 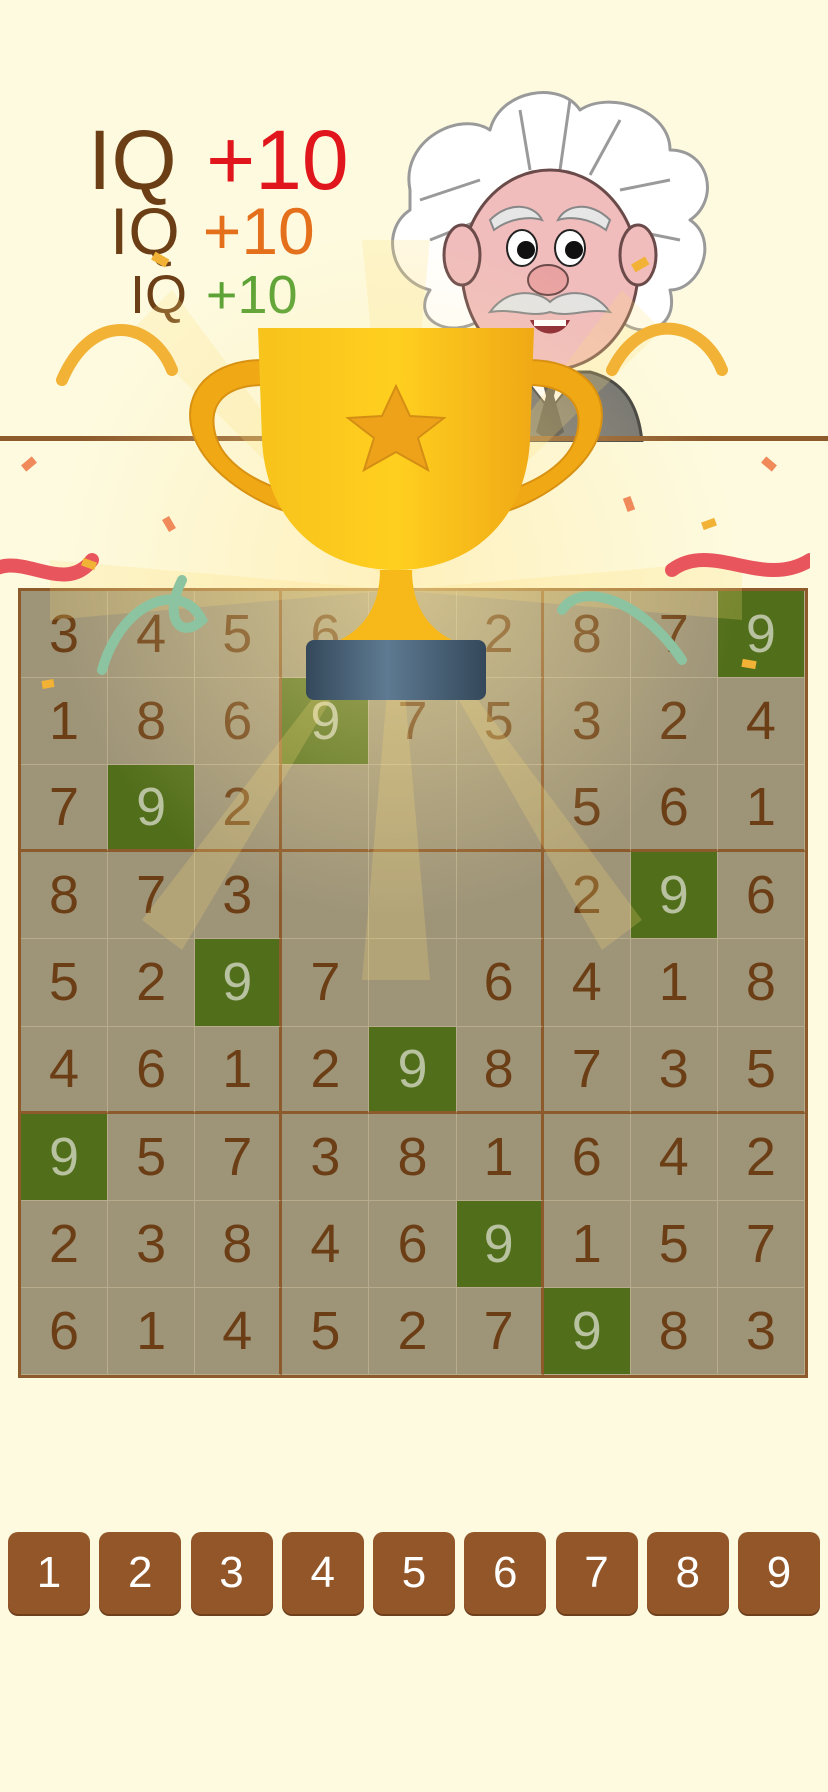 What do you see at coordinates (687, 1573) in the screenshot?
I see `number-key-8: 8` at bounding box center [687, 1573].